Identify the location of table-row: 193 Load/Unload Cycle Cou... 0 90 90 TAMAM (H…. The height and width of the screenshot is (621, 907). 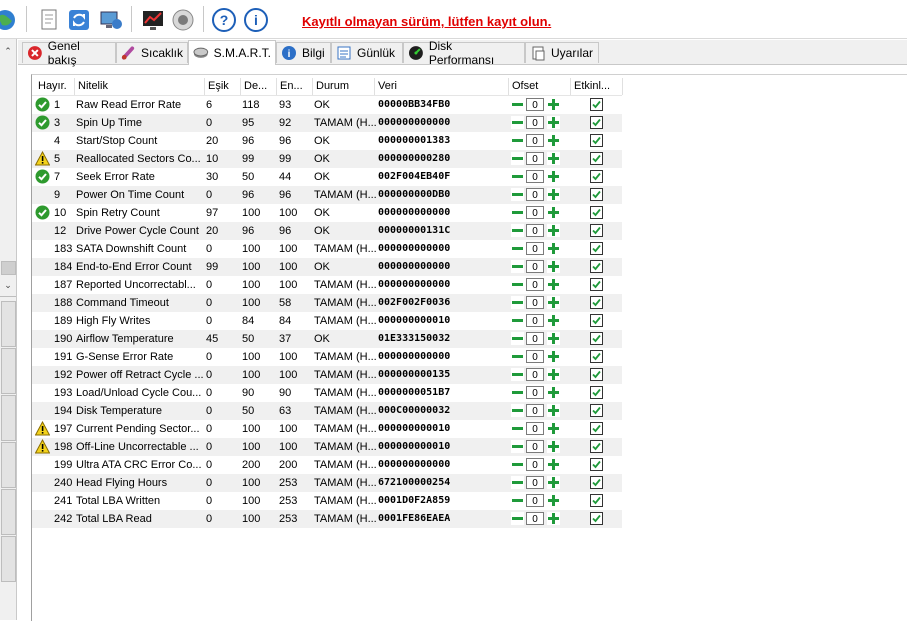
(327, 393).